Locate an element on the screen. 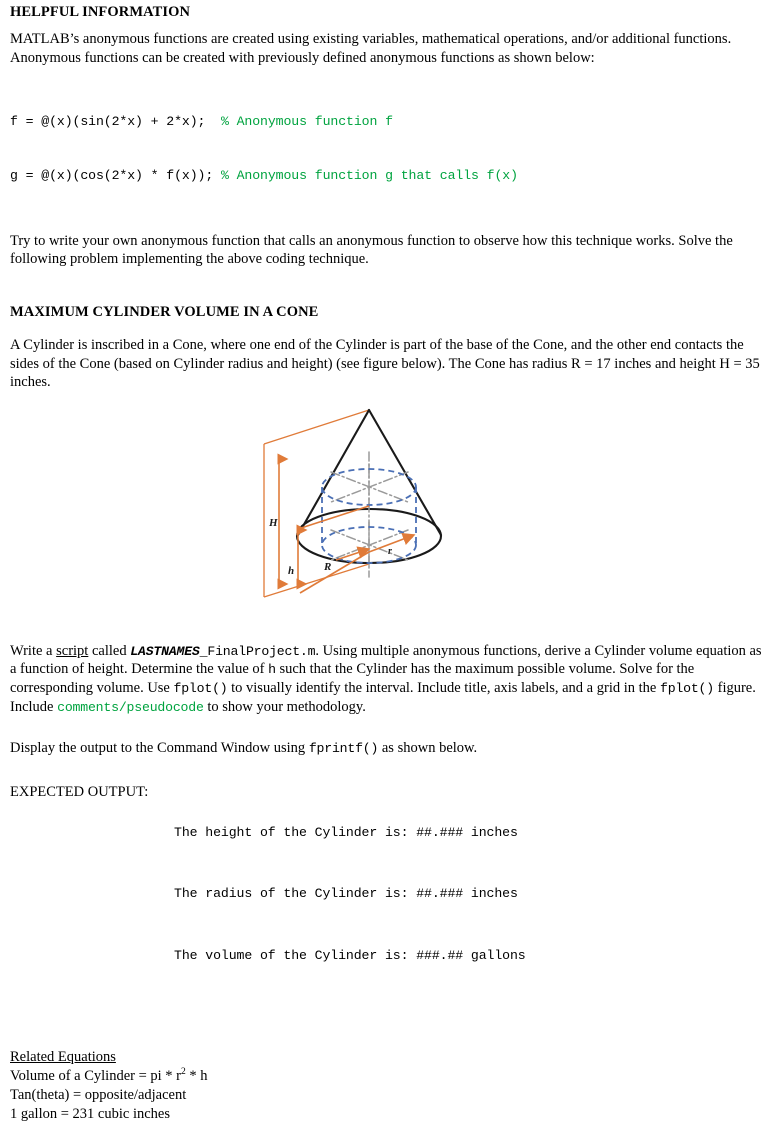 The width and height of the screenshot is (778, 1123). dimension-R-leader is located at coordinates (334, 572).